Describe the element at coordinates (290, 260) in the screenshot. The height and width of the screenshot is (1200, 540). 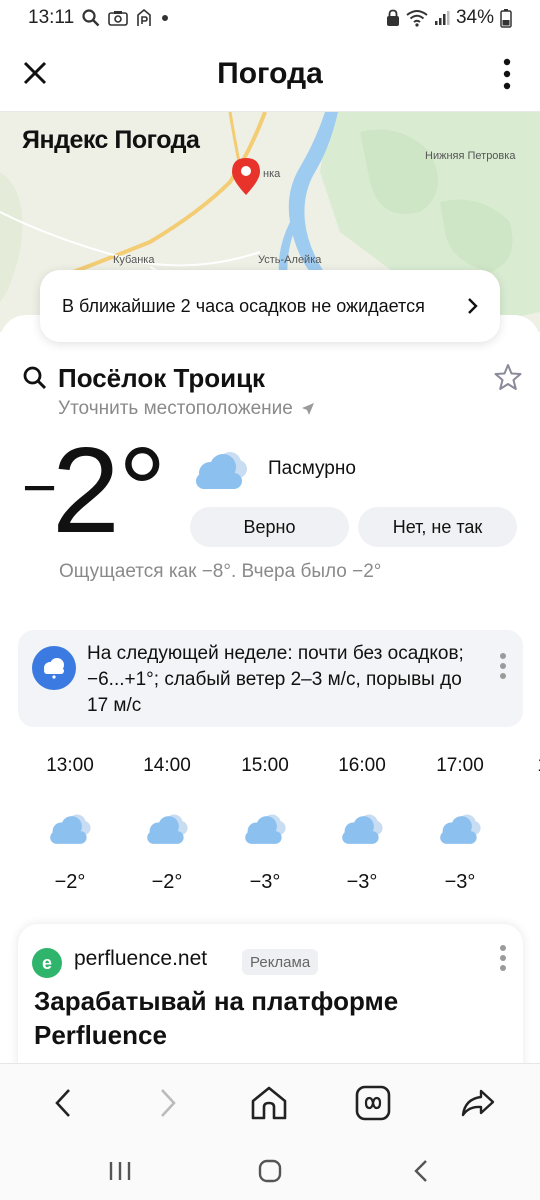
I see `map-label: Усть-Алейка` at that location.